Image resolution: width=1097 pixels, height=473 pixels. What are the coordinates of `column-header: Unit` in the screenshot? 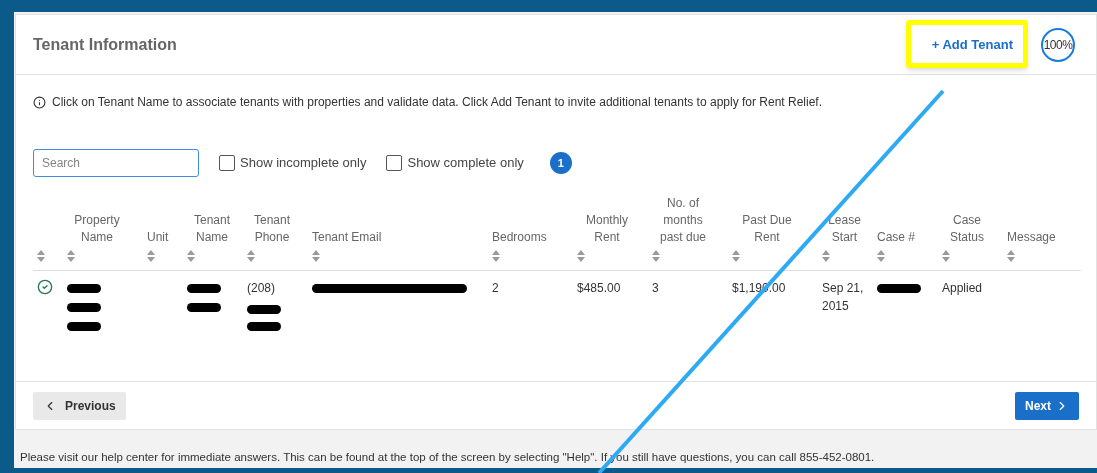 It's located at (158, 237).